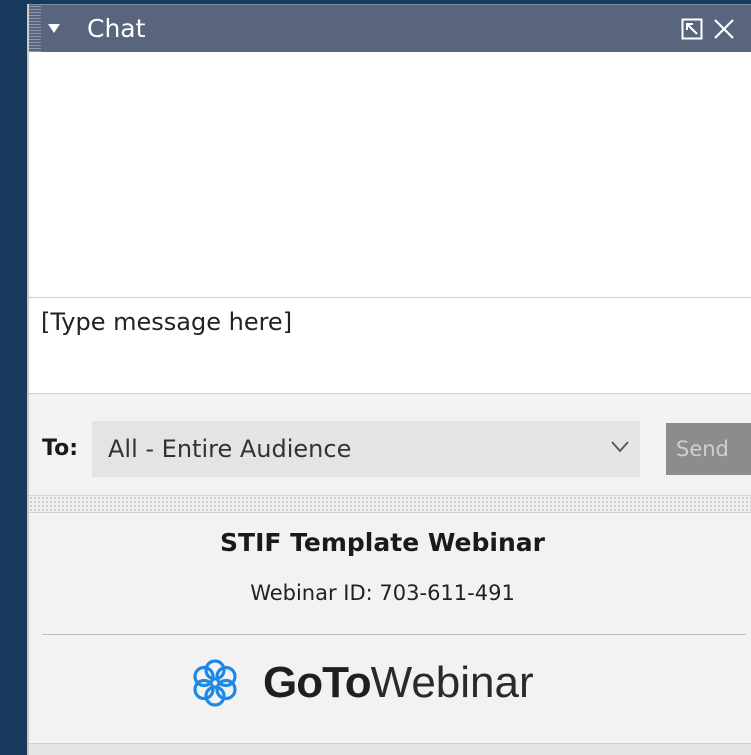 The height and width of the screenshot is (755, 751). What do you see at coordinates (215, 683) in the screenshot?
I see `gotowebinar-flower-icon` at bounding box center [215, 683].